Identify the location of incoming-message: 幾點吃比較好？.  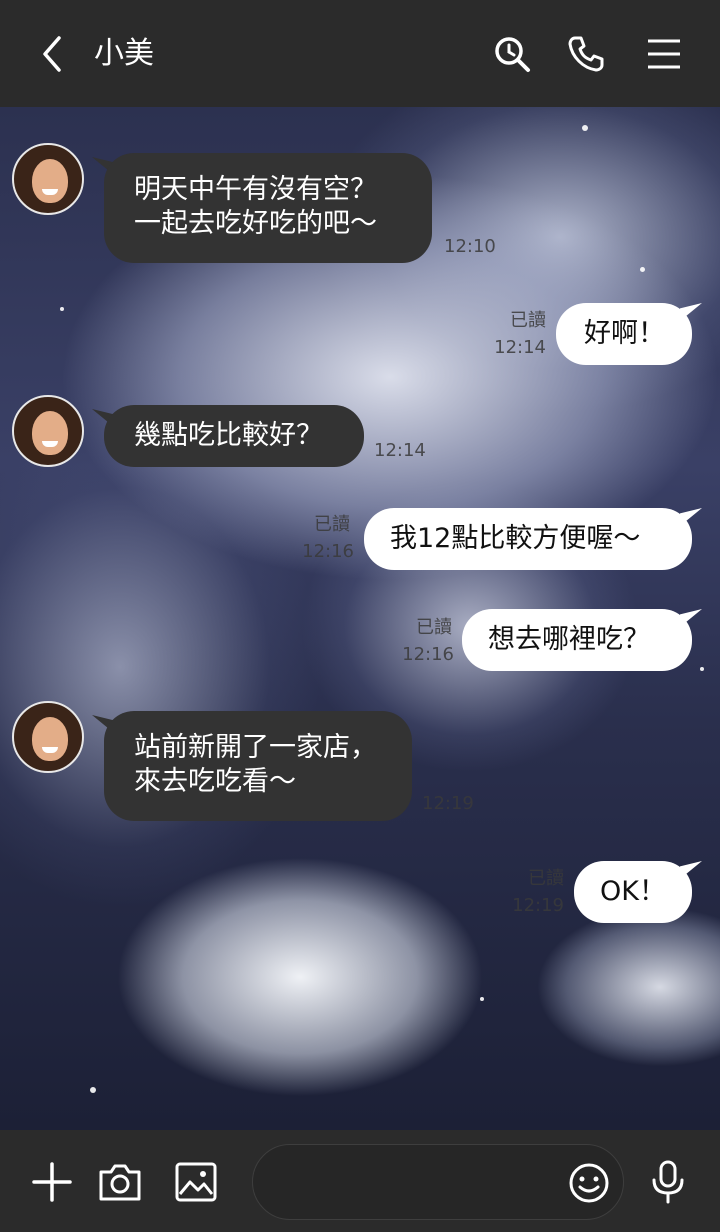
(234, 436).